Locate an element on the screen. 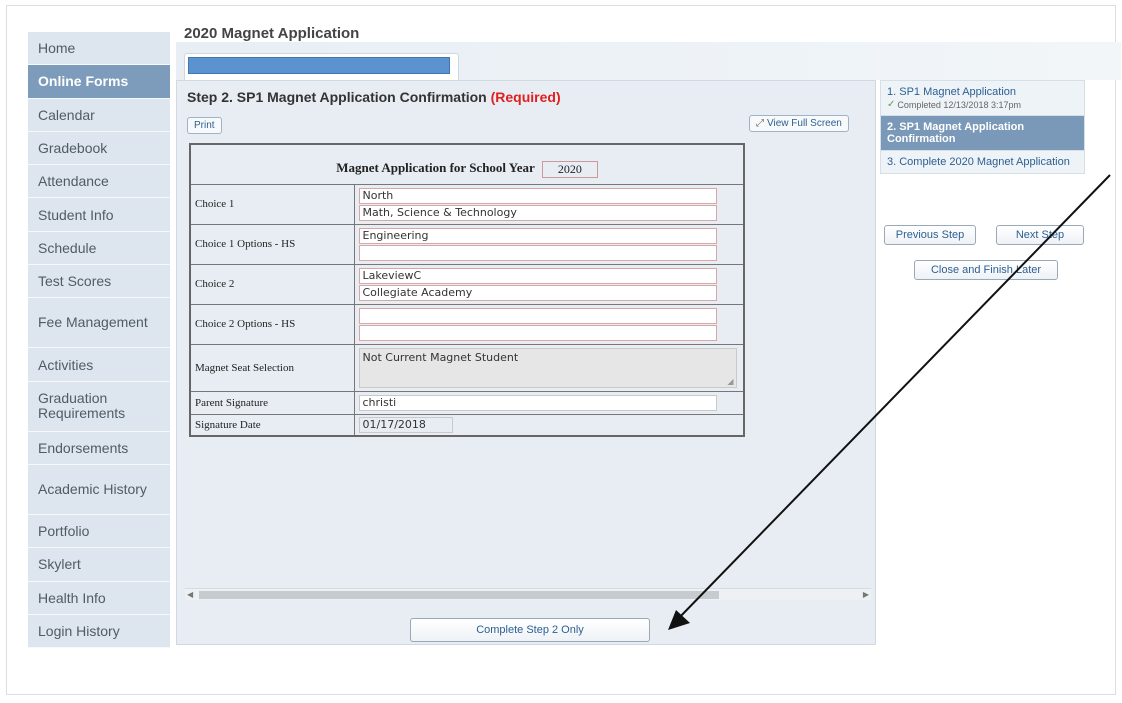  view-full-screen-button: ⤢ View Full Screen is located at coordinates (799, 123).